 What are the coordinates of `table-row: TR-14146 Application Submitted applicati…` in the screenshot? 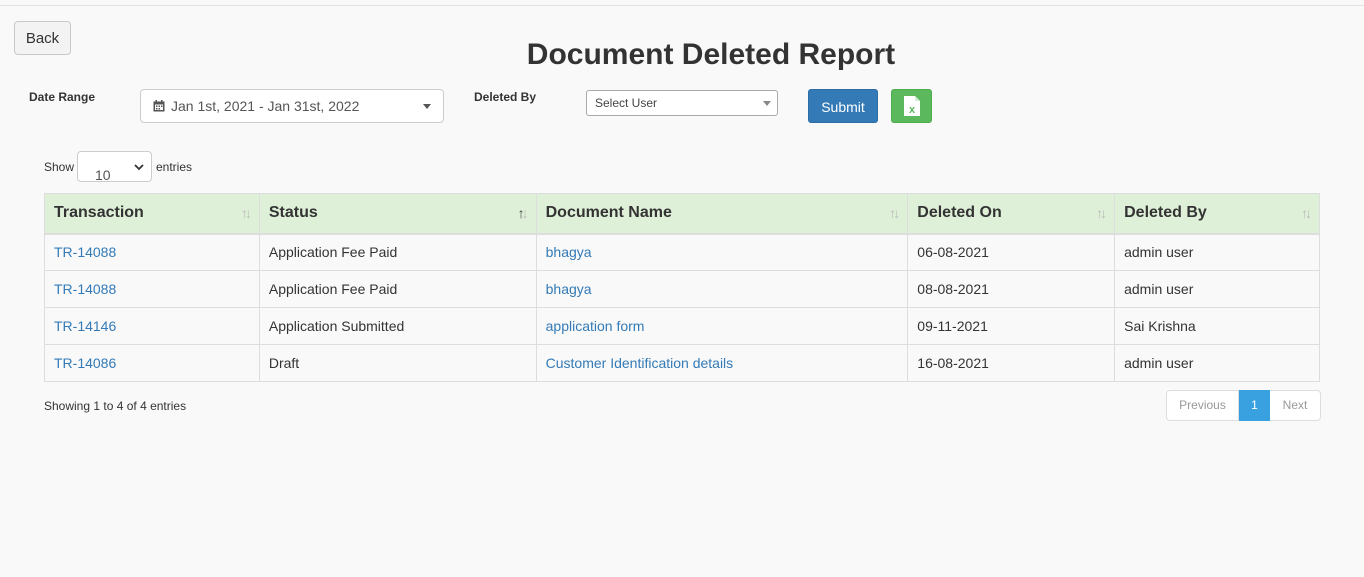 It's located at (682, 326).